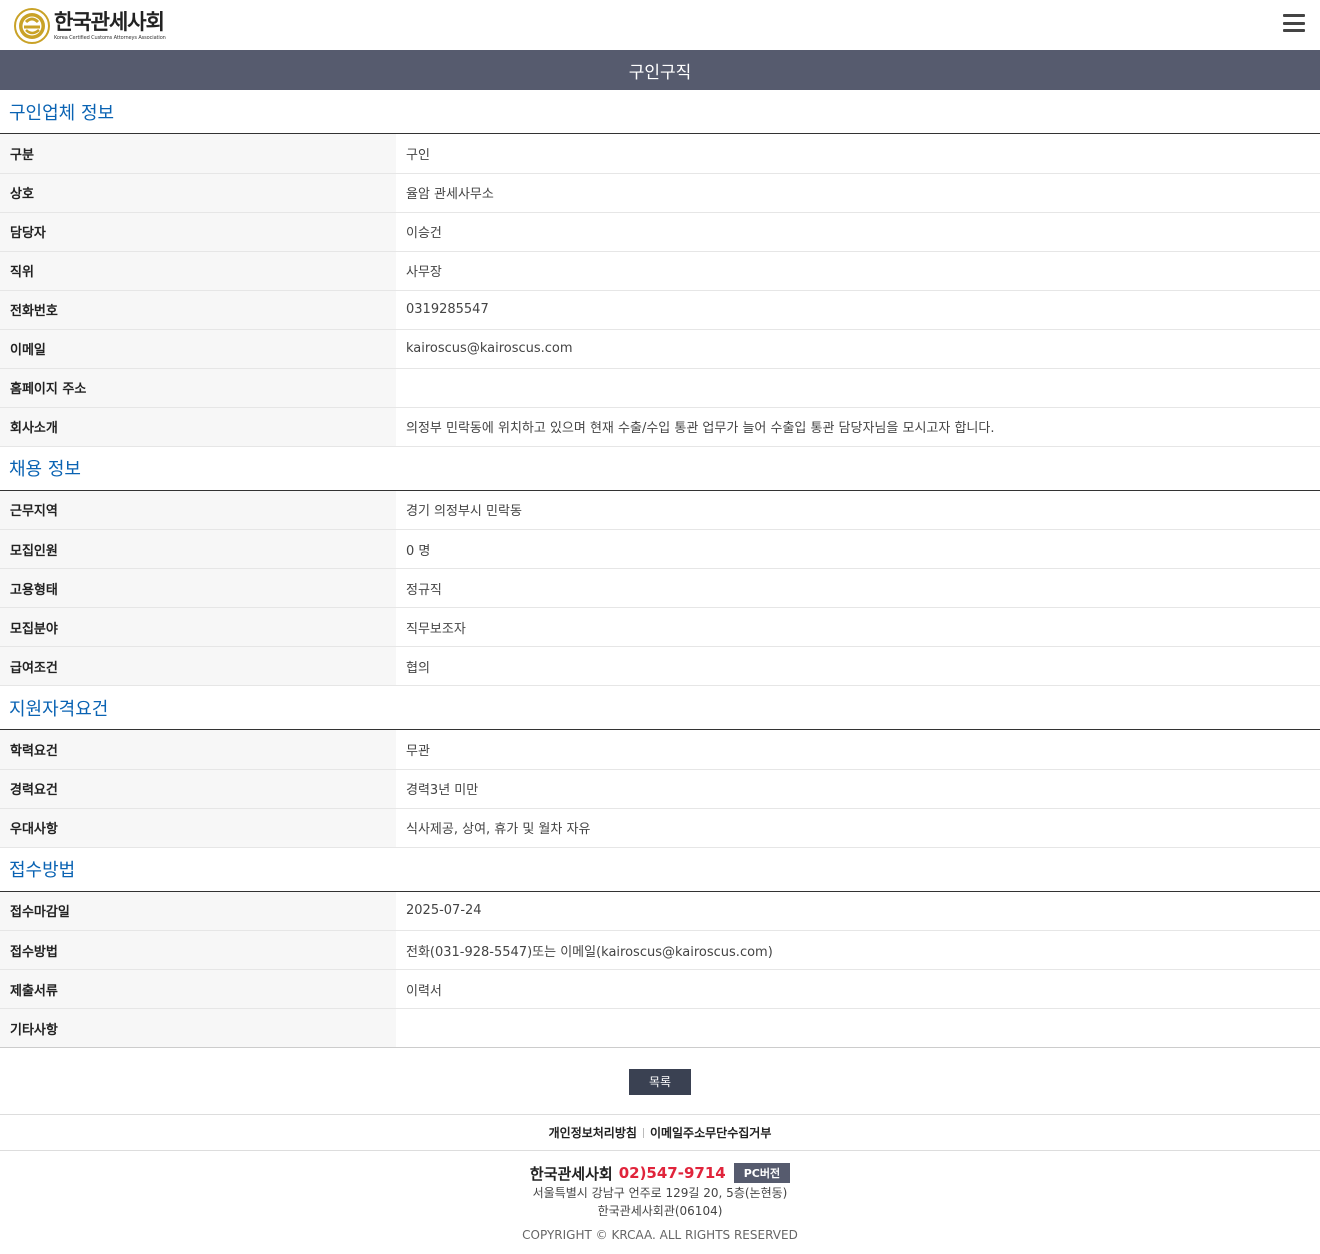 Image resolution: width=1320 pixels, height=1254 pixels. I want to click on row-label: 고용형태, so click(198, 588).